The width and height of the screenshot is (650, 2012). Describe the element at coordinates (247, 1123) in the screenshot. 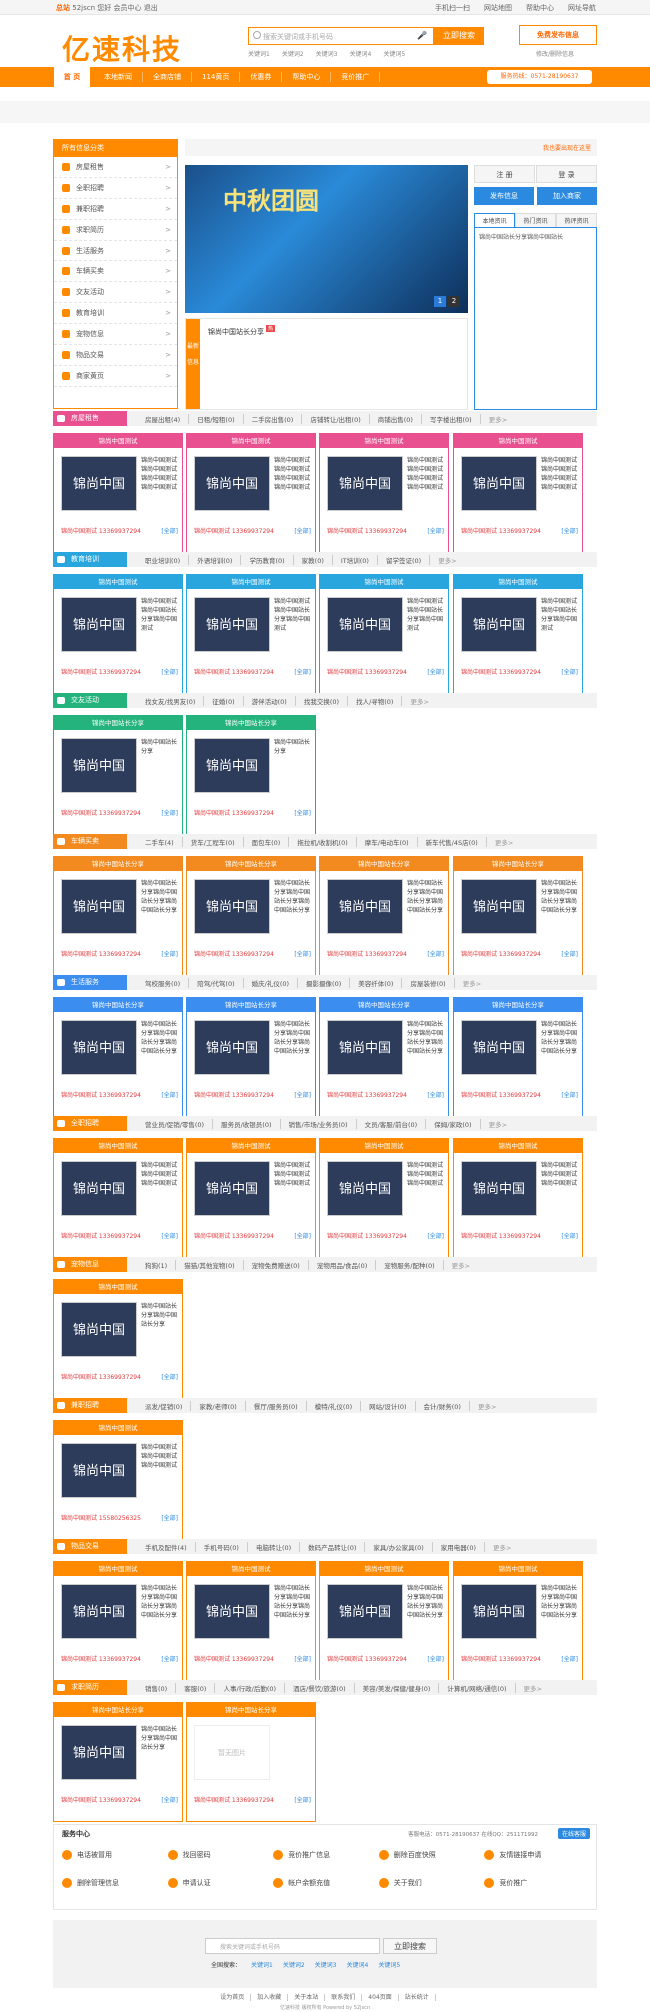

I see `subcategory-link: 服务员/收银员(0)` at that location.